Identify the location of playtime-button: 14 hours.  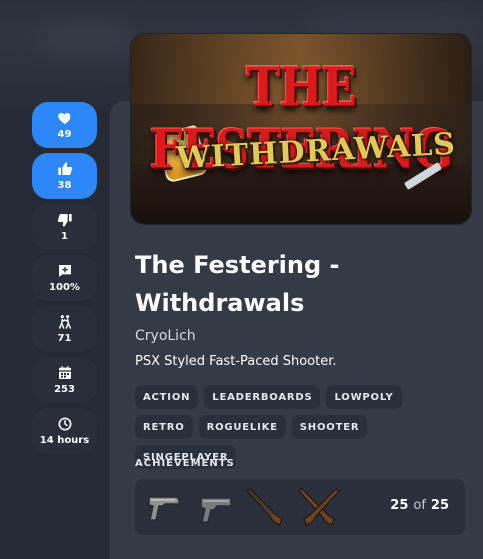
(64, 431).